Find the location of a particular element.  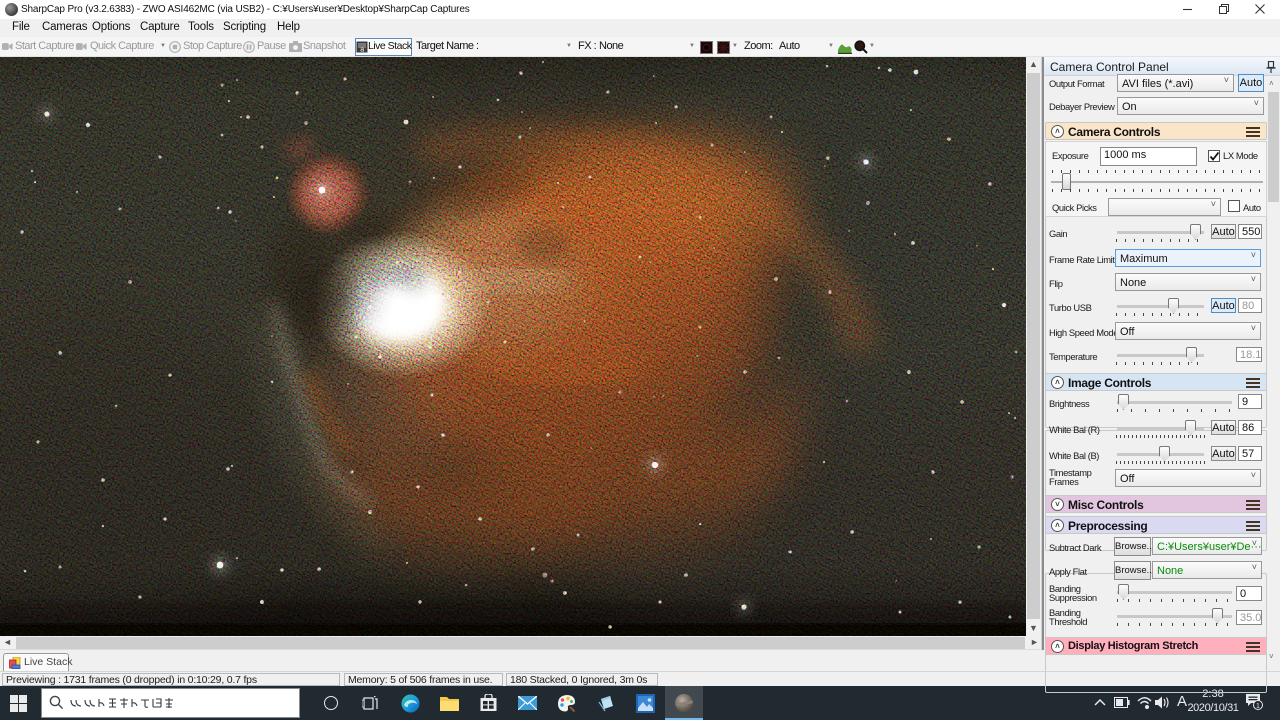

svg-text: 1 is located at coordinates (1258, 706).